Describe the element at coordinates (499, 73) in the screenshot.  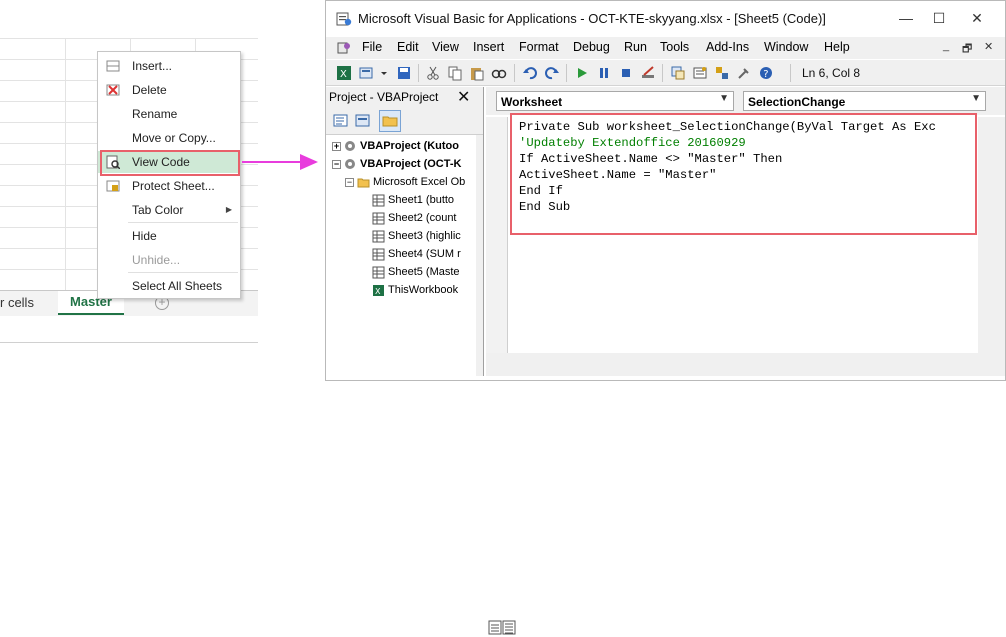
I see `find-icon` at that location.